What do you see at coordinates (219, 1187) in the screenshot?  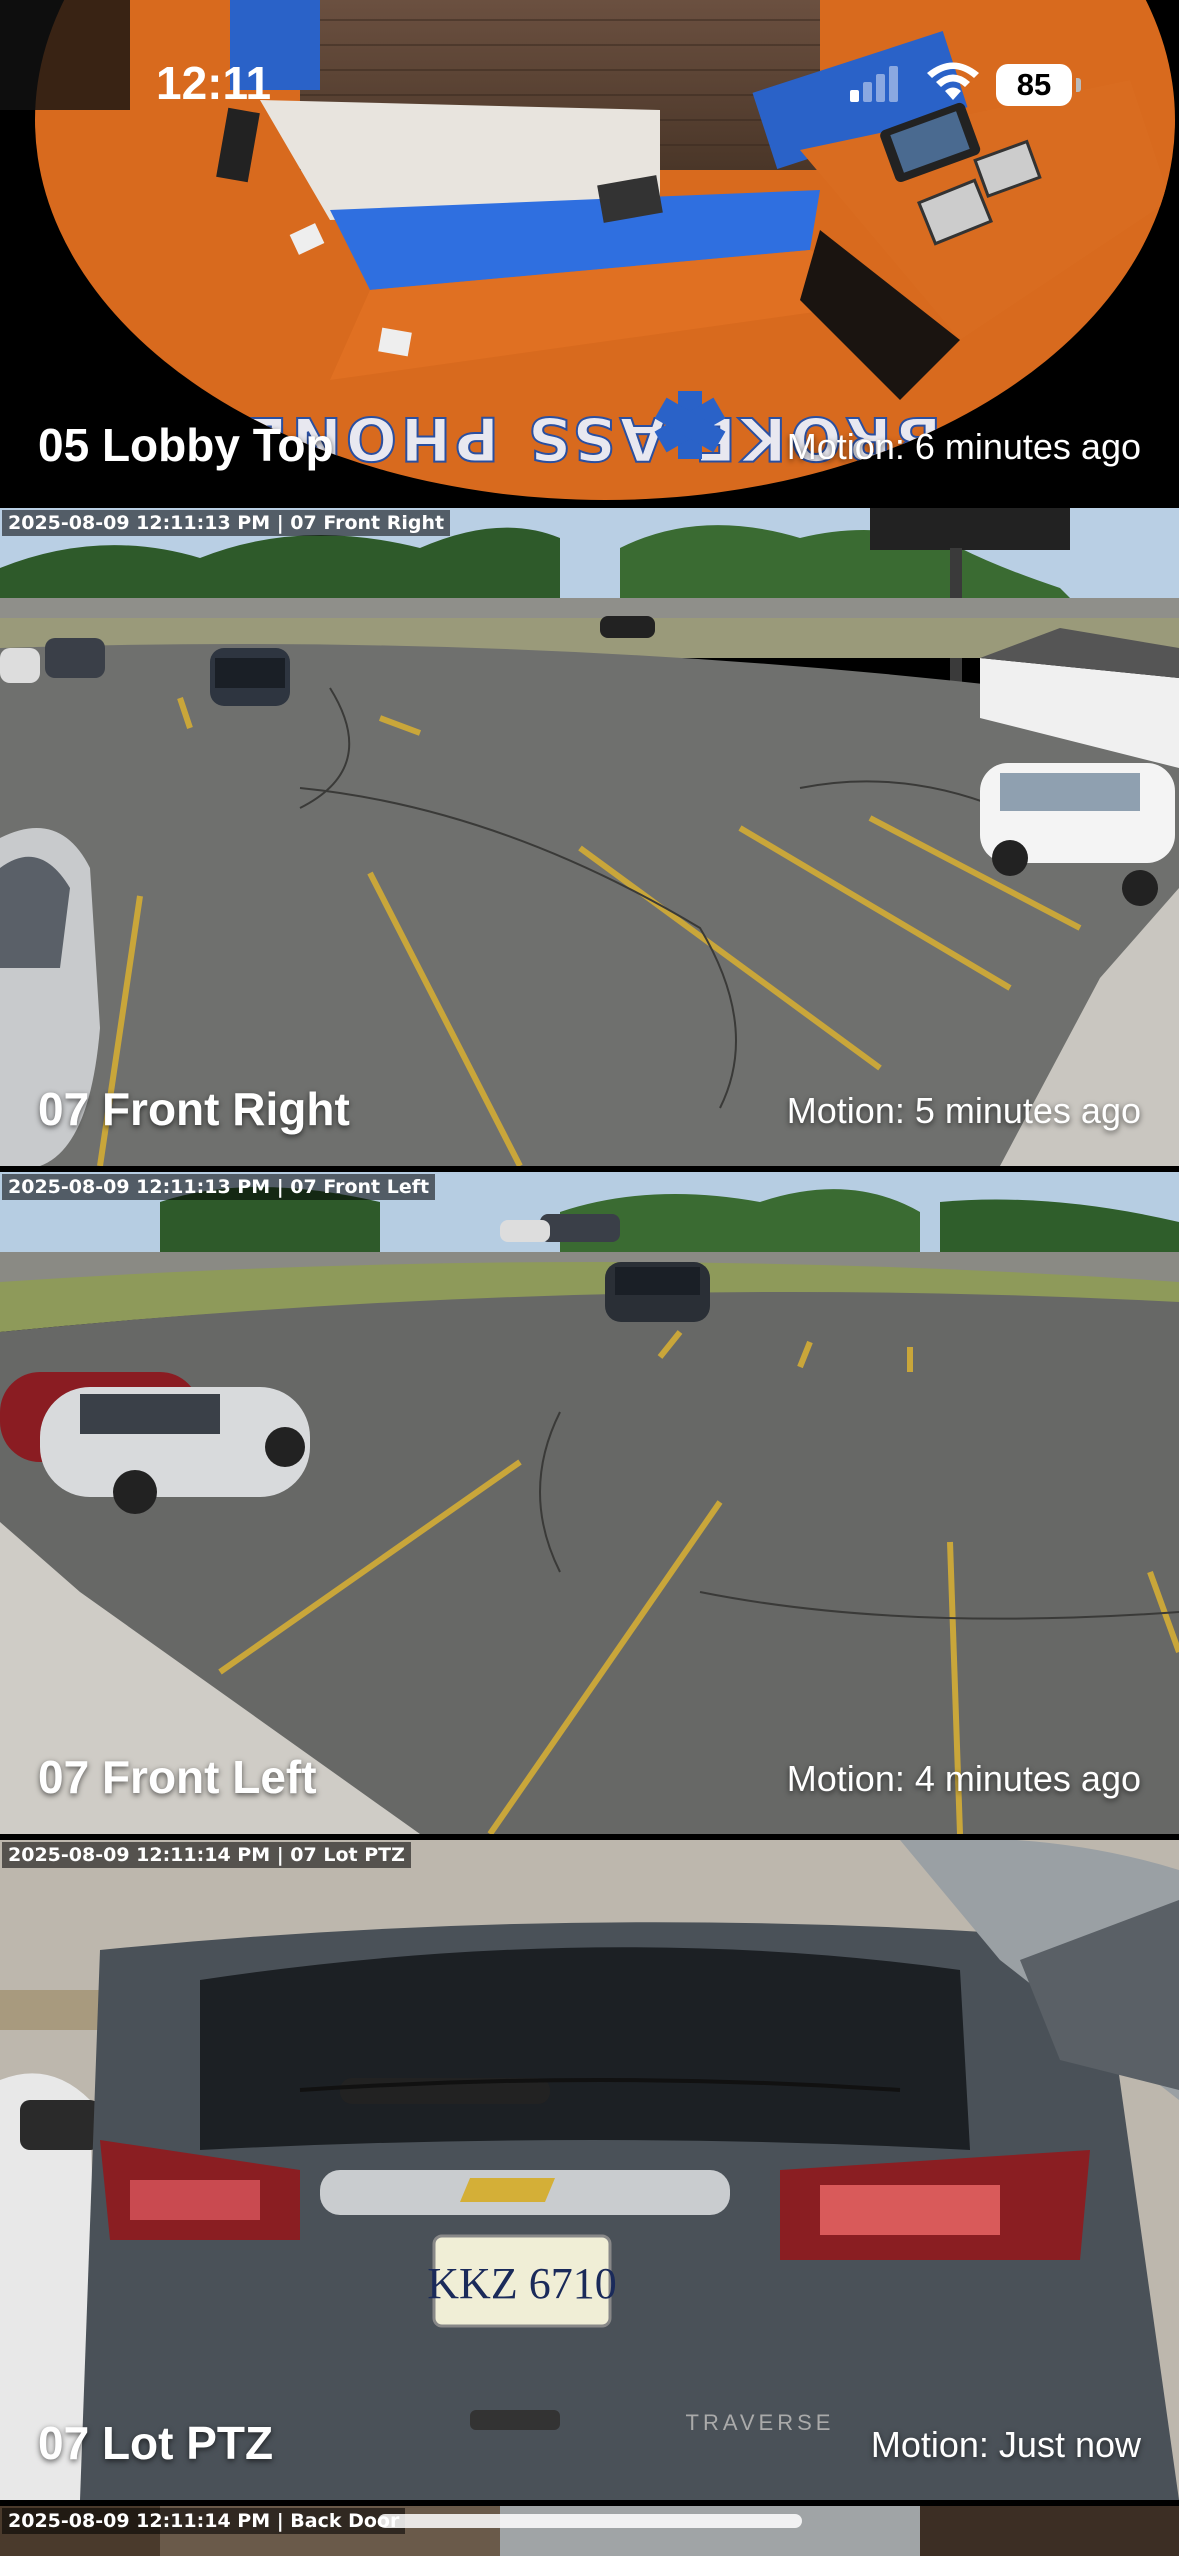 I see `timestamp-overlay: 2025-08-09 12:11:13 PM | 07 Front Left` at bounding box center [219, 1187].